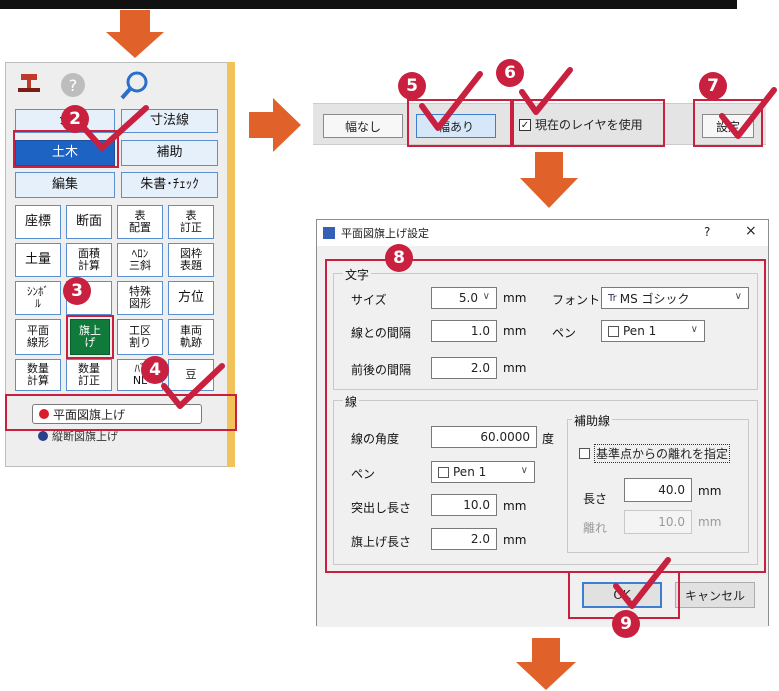  Describe the element at coordinates (75, 119) in the screenshot. I see `step-badge: 2` at that location.